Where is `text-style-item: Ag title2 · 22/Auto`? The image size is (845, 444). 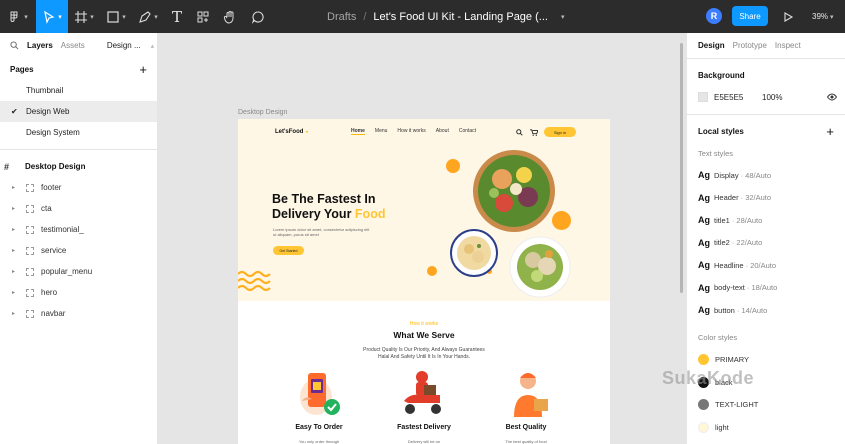 text-style-item: Ag title2 · 22/Auto is located at coordinates (766, 243).